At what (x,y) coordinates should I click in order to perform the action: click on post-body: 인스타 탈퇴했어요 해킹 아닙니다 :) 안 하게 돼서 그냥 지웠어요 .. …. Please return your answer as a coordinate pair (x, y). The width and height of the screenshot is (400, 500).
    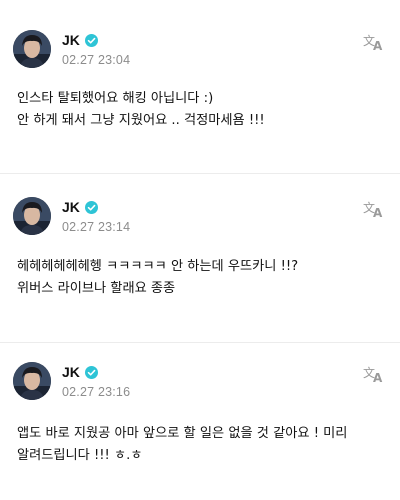
    Looking at the image, I should click on (203, 110).